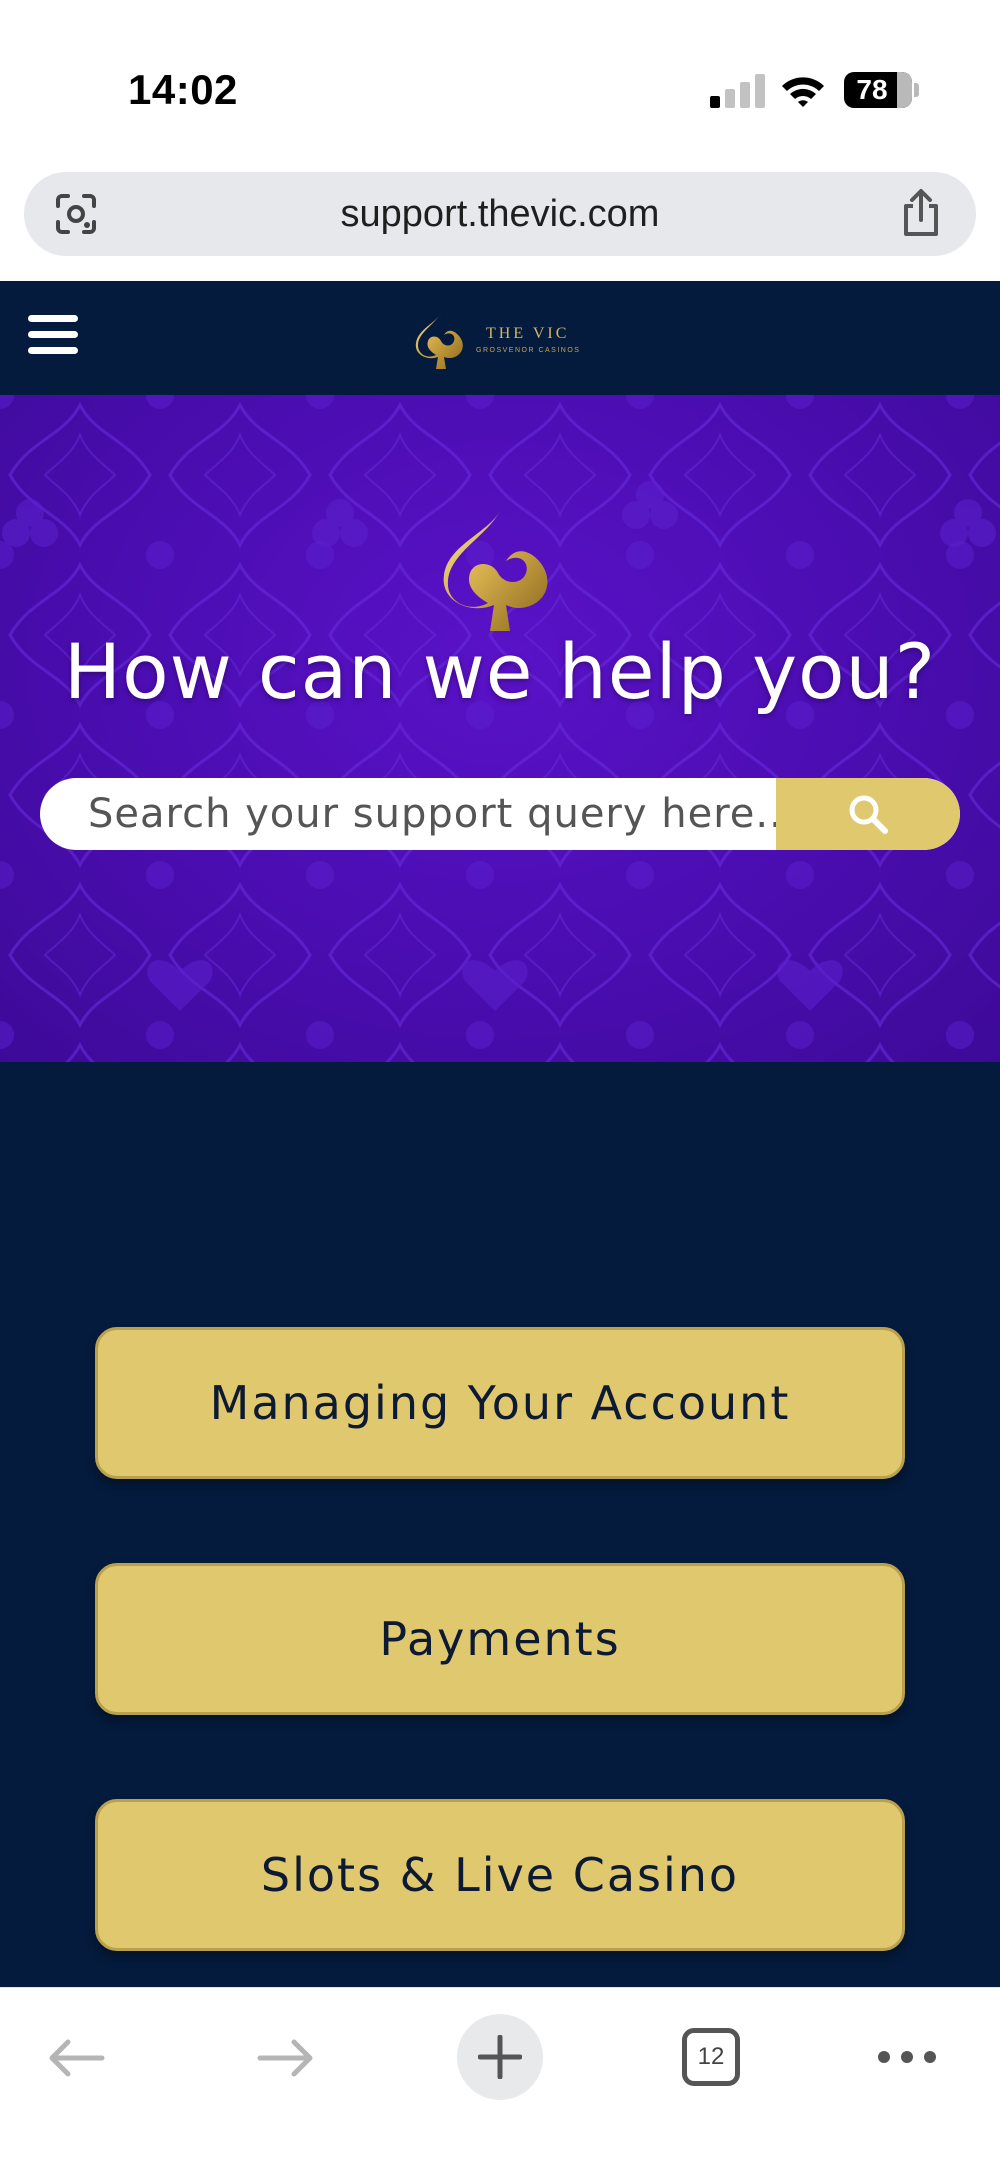 Image resolution: width=1000 pixels, height=2171 pixels. Describe the element at coordinates (183, 89) in the screenshot. I see `status-time: 14:02` at that location.